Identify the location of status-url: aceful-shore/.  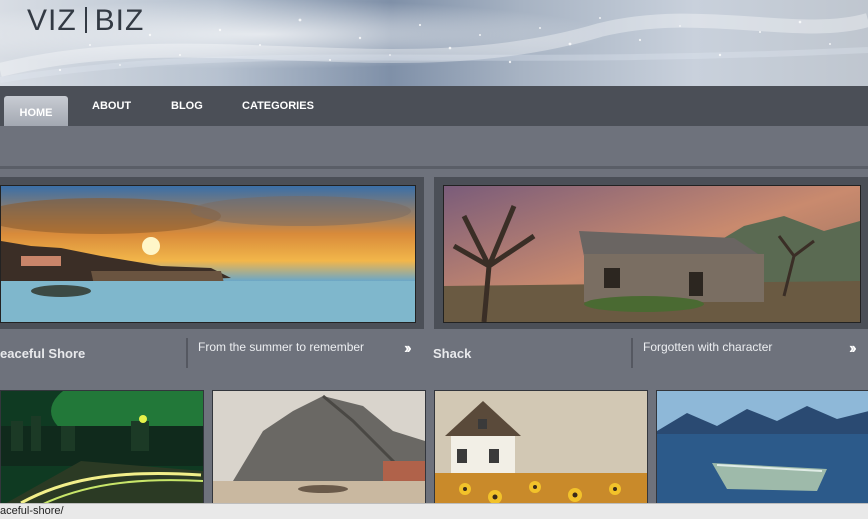
(32, 511).